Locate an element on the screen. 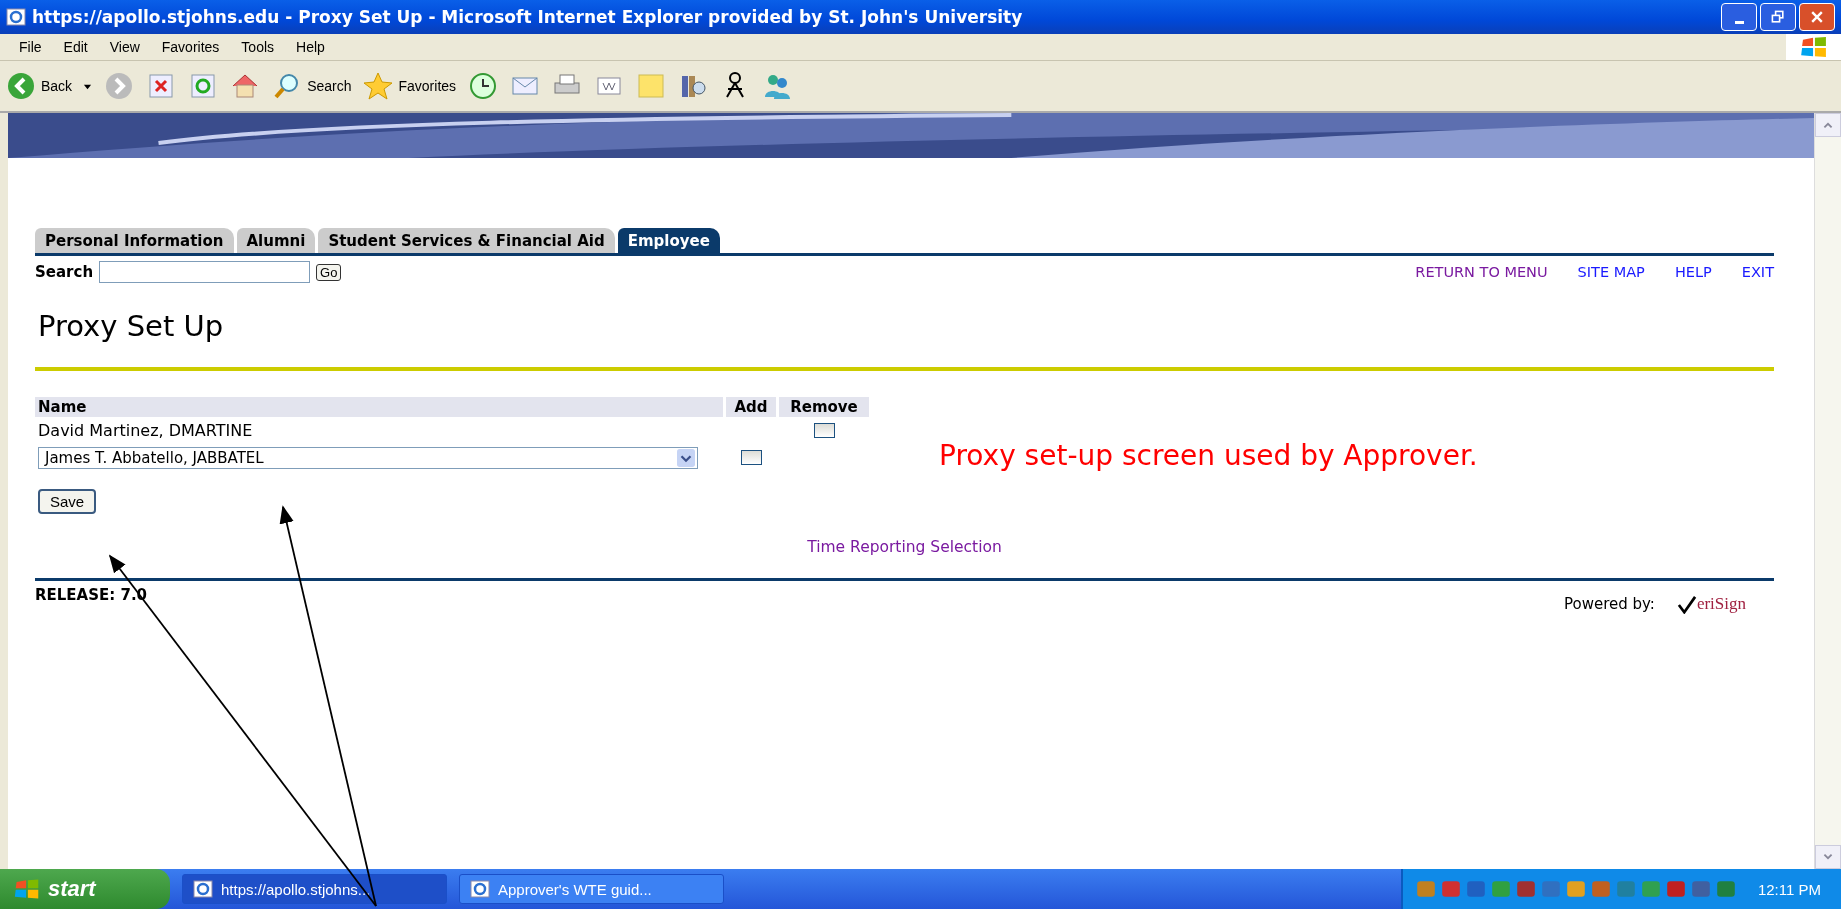  search-label: Search is located at coordinates (64, 272).